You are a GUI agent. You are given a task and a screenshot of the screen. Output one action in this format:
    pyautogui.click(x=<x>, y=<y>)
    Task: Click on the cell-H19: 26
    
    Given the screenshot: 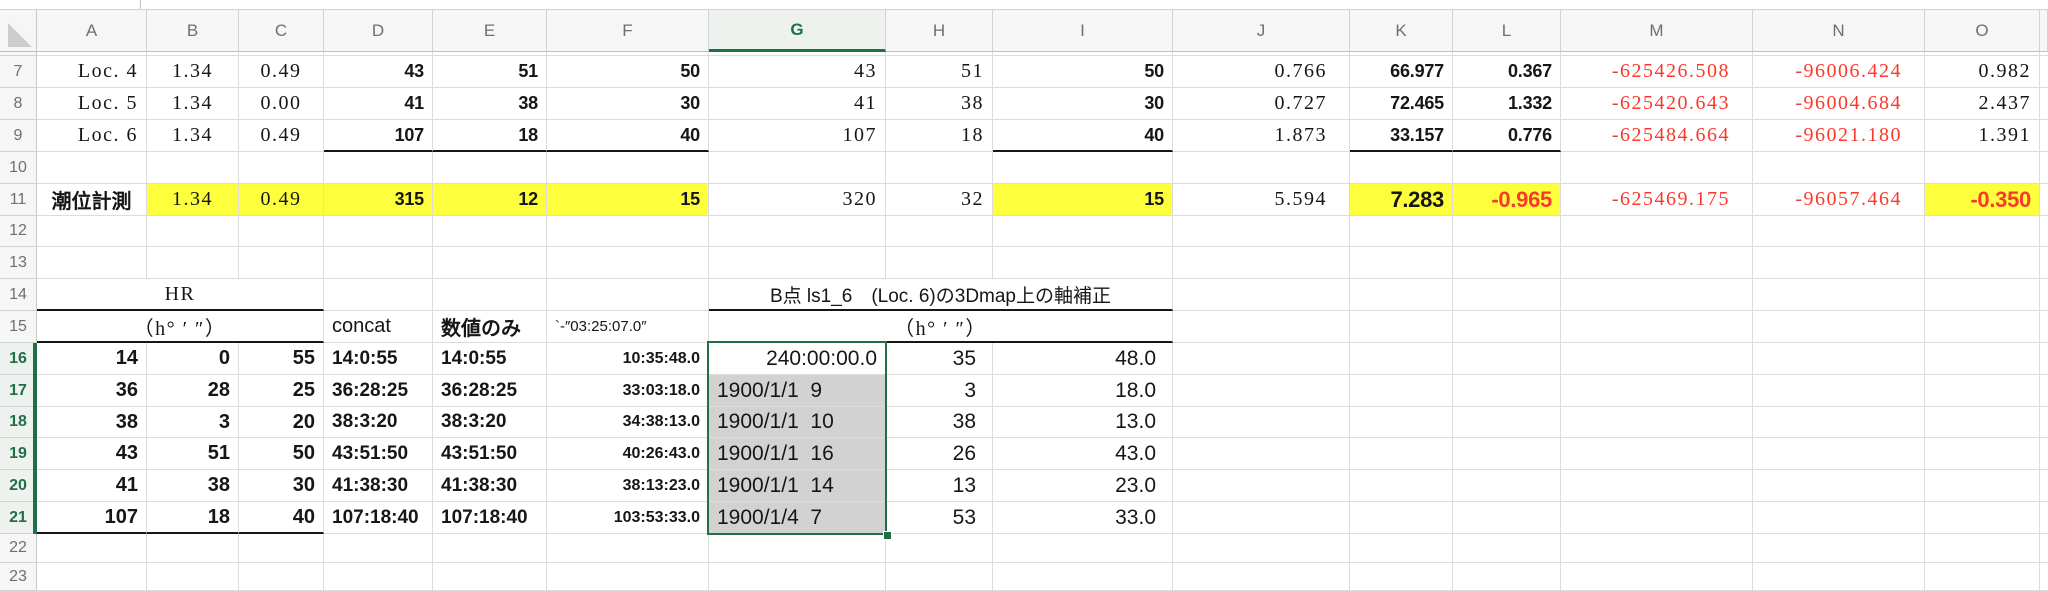 What is the action you would take?
    pyautogui.click(x=939, y=454)
    